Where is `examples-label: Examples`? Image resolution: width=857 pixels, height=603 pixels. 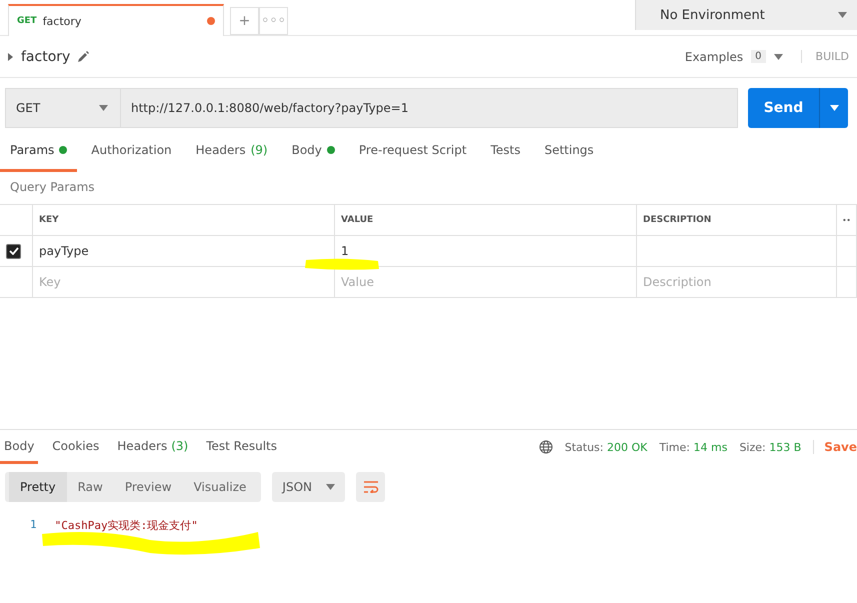 examples-label: Examples is located at coordinates (714, 57).